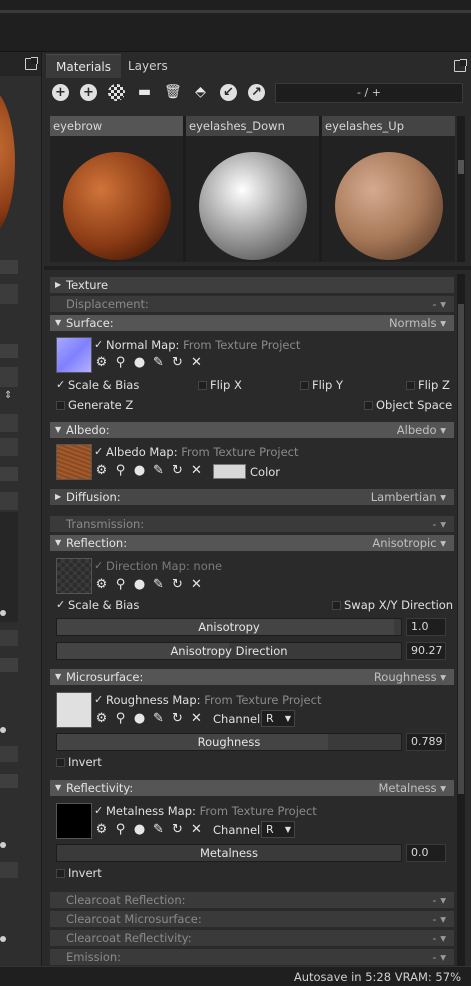 This screenshot has width=471, height=986. What do you see at coordinates (252, 543) in the screenshot?
I see `section-reflection: ▼ Reflection: Anisotropic ▾` at bounding box center [252, 543].